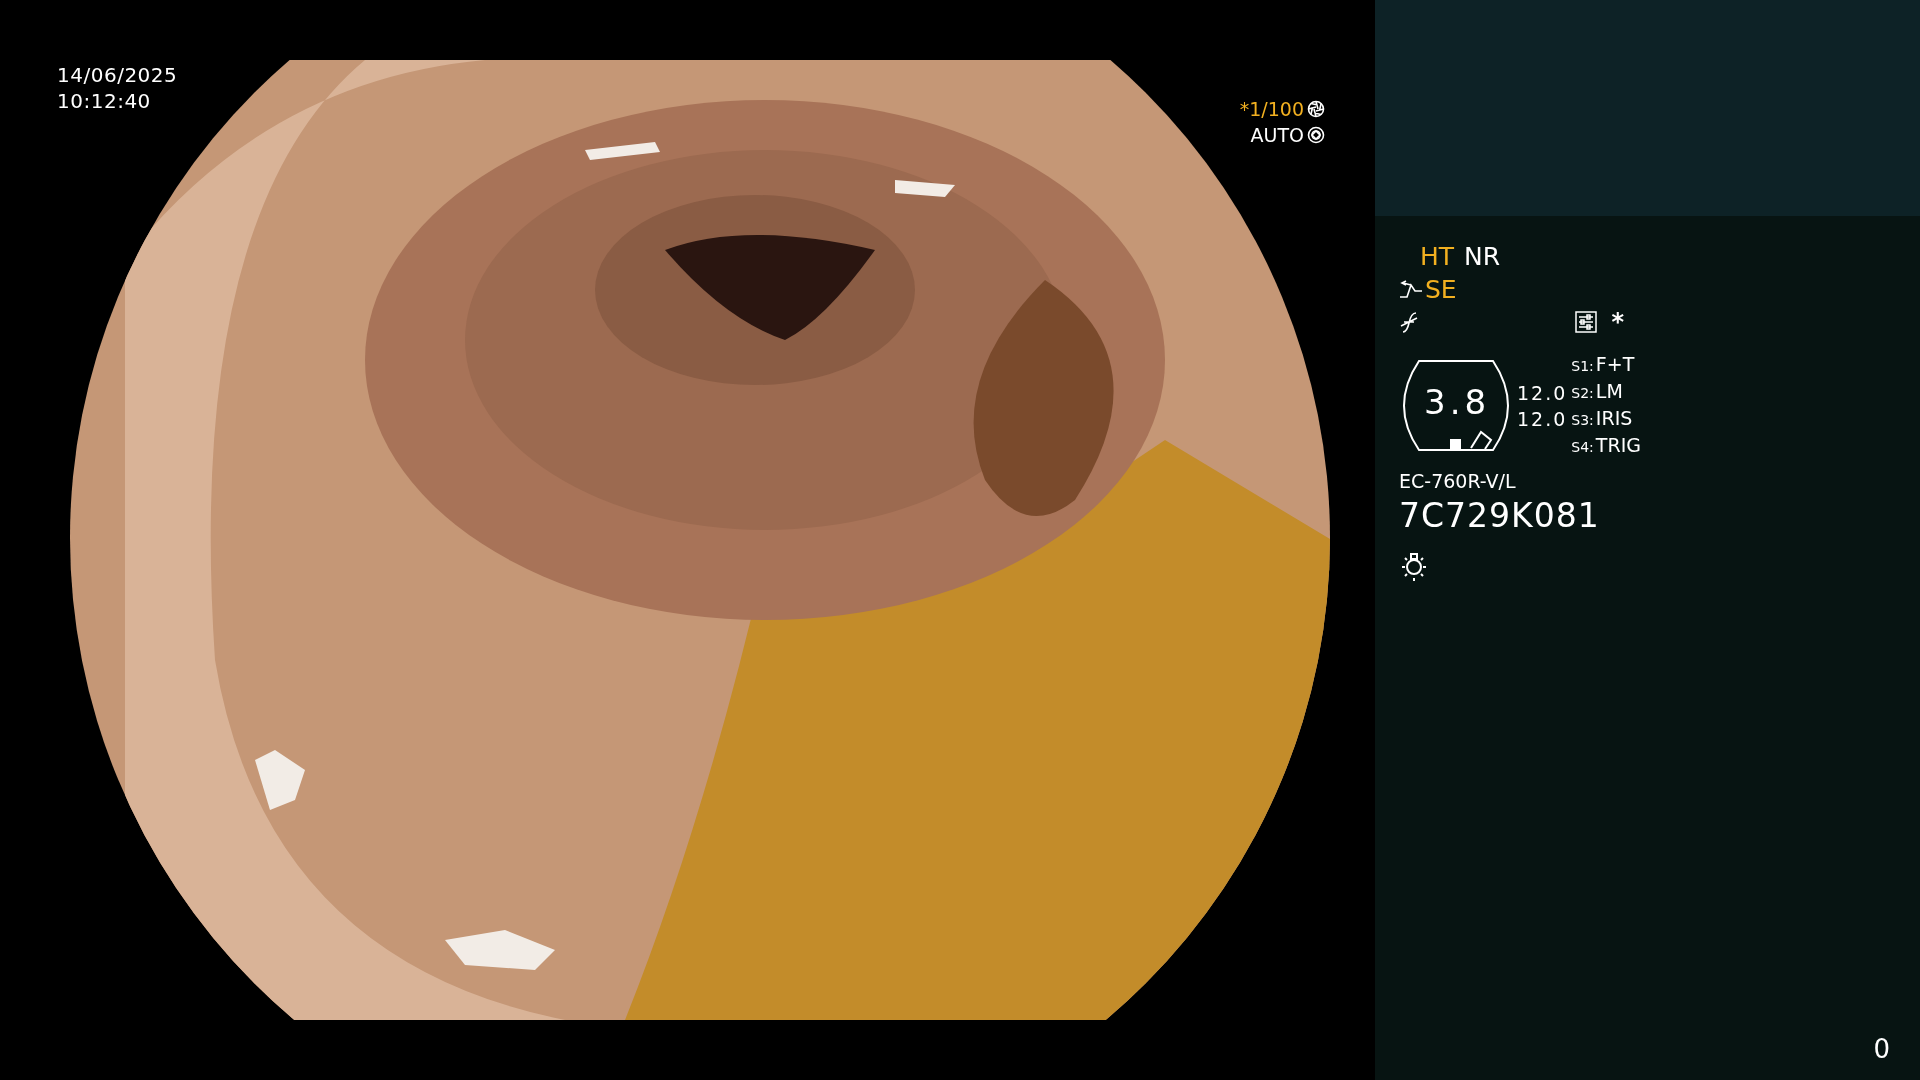  Describe the element at coordinates (1582, 393) in the screenshot. I see `switch-key-text: S2:` at that location.